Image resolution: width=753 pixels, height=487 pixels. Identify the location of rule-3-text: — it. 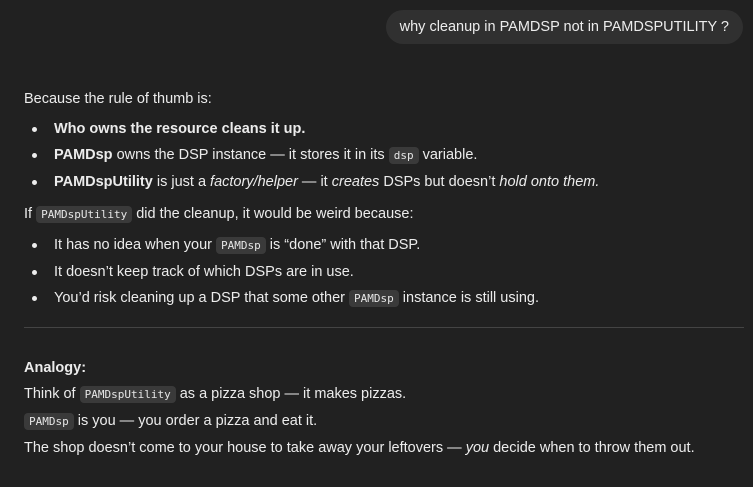
(314, 182).